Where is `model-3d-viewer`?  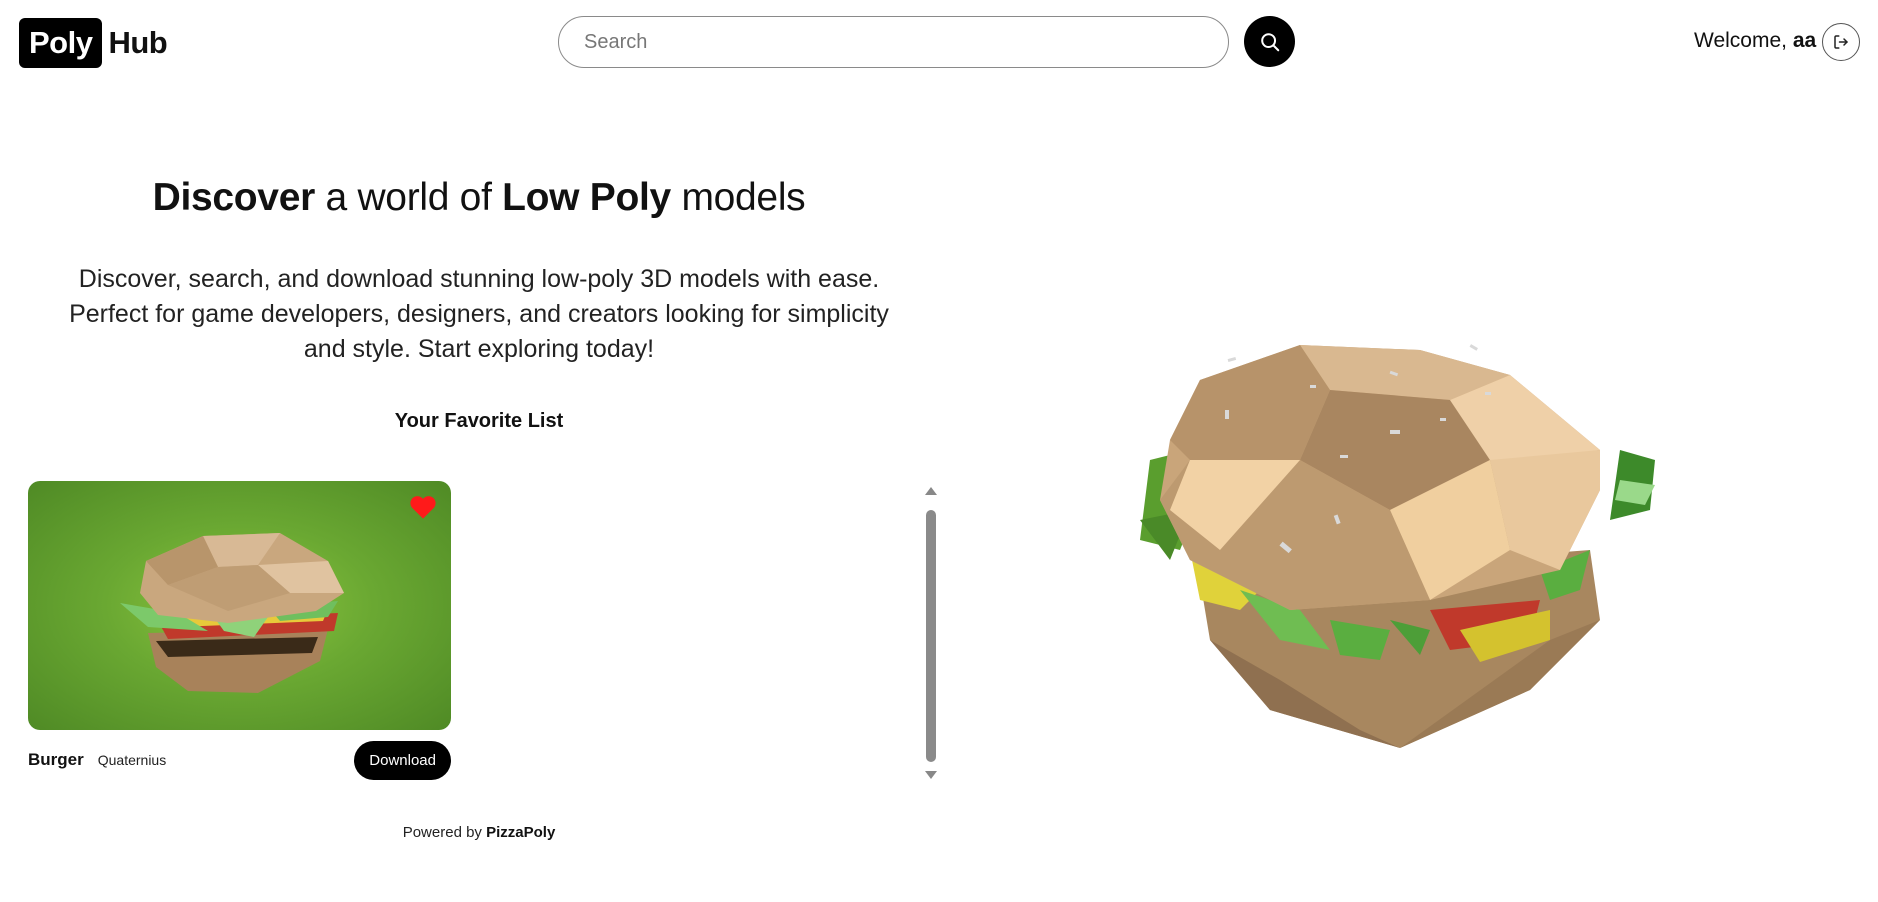 model-3d-viewer is located at coordinates (1395, 535).